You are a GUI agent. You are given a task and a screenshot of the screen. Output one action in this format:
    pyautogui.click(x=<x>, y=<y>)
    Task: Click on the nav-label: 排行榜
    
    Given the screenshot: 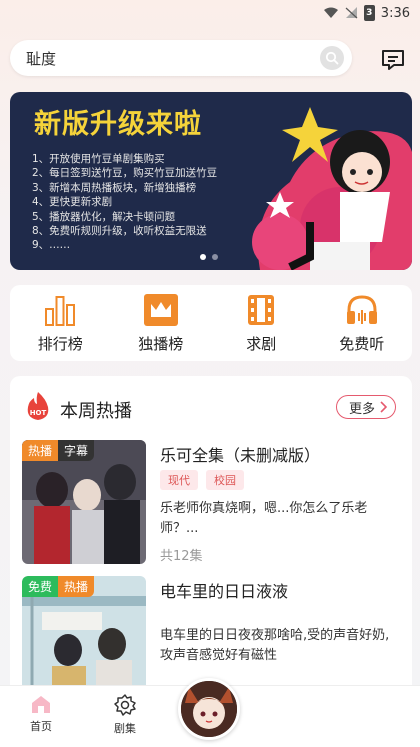 What is the action you would take?
    pyautogui.click(x=60, y=343)
    